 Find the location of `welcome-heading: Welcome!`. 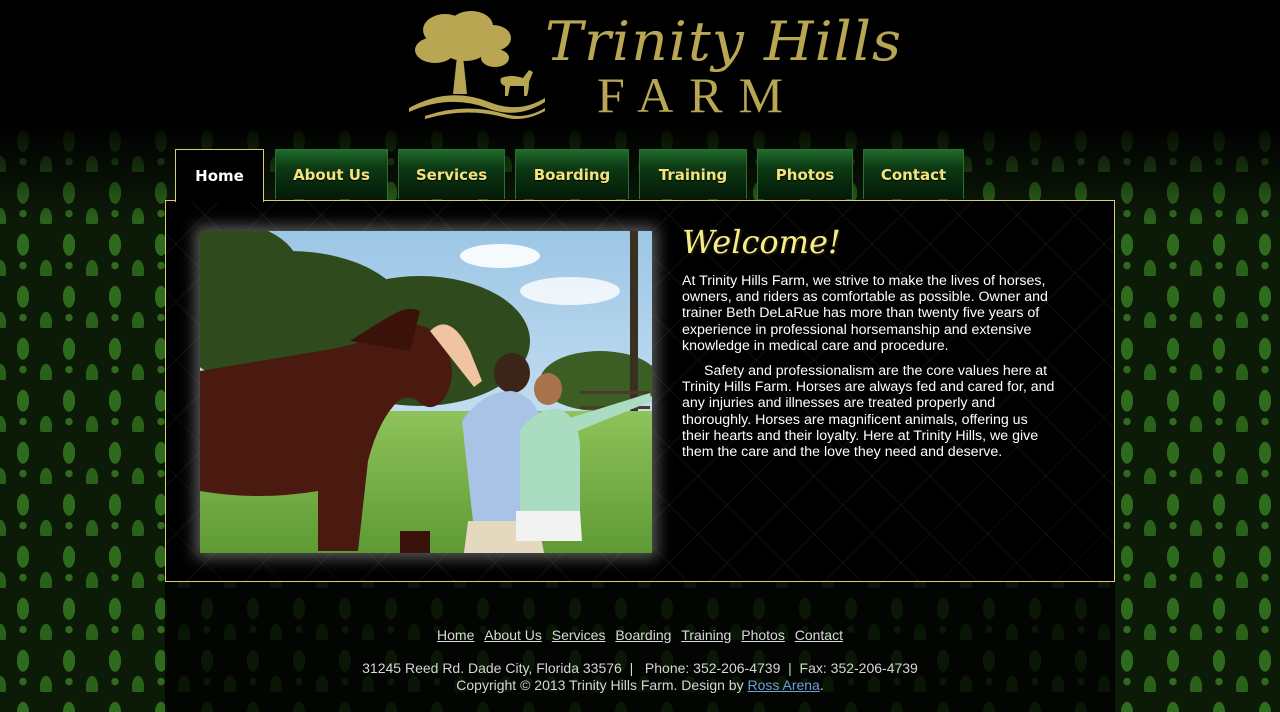

welcome-heading: Welcome! is located at coordinates (761, 242).